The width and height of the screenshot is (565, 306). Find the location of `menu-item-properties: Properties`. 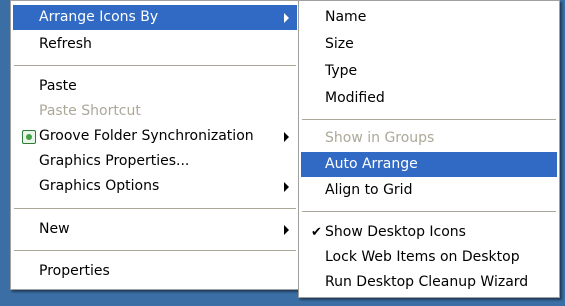

menu-item-properties: Properties is located at coordinates (155, 271).